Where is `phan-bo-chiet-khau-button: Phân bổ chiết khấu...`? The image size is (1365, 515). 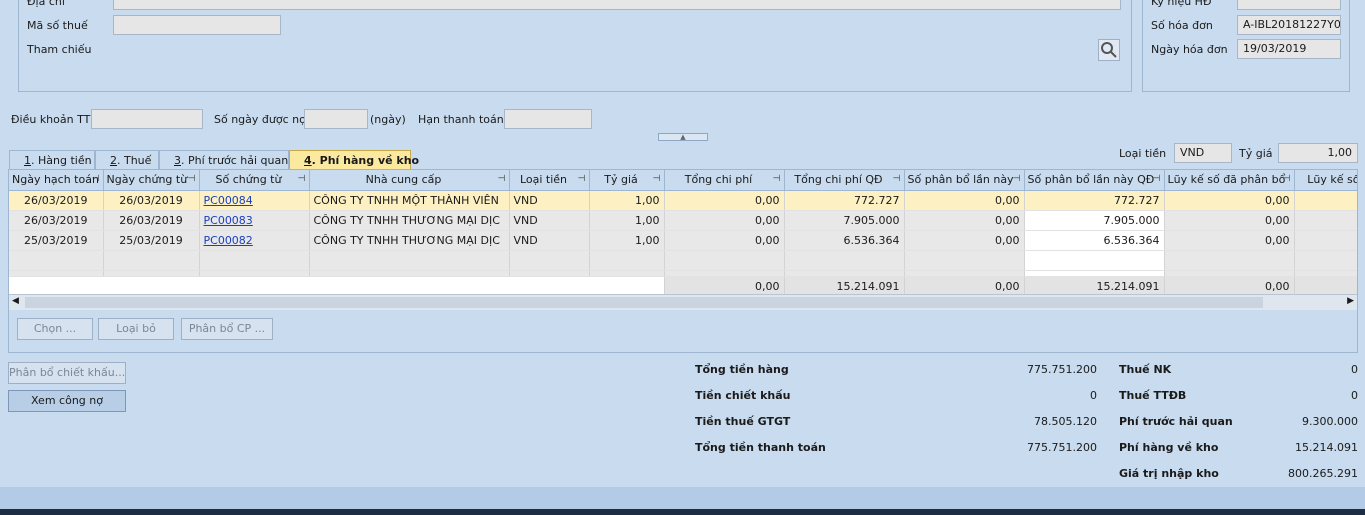
phan-bo-chiet-khau-button: Phân bổ chiết khấu... is located at coordinates (67, 373).